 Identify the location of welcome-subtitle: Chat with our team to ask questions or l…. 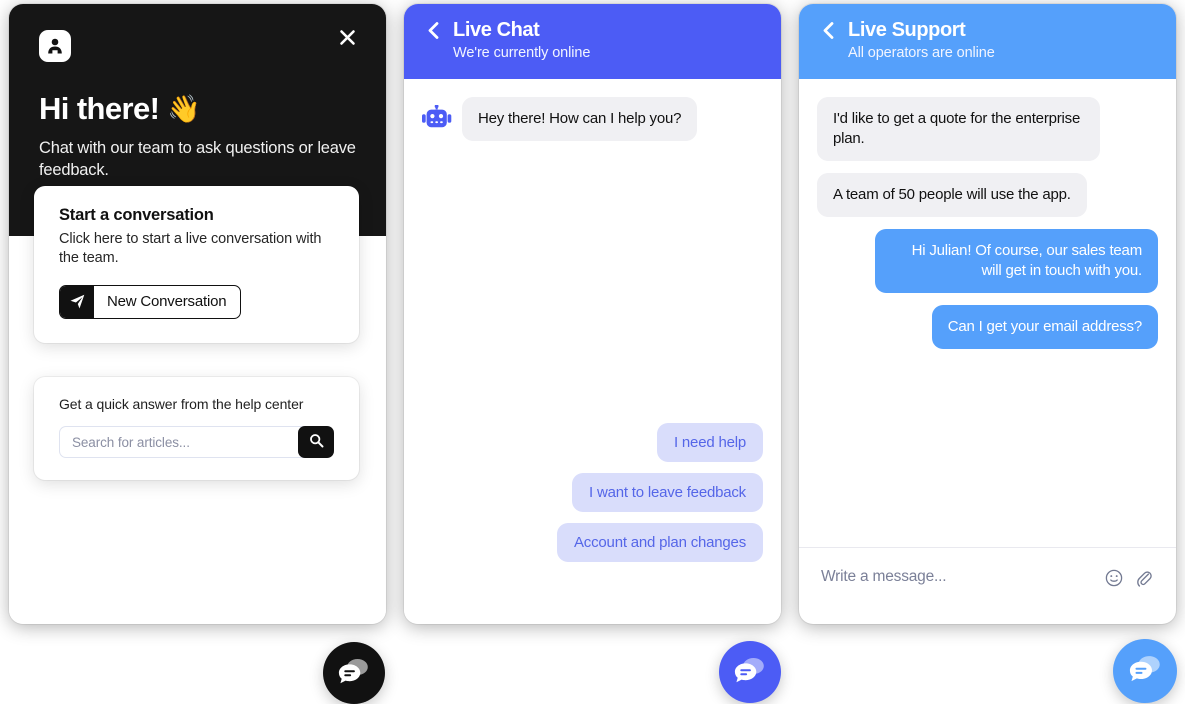
(197, 159).